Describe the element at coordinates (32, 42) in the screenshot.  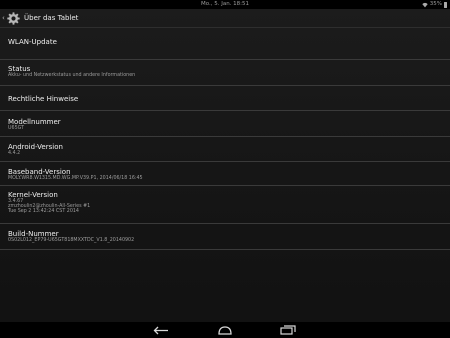
I see `item-title: WLAN-Update` at that location.